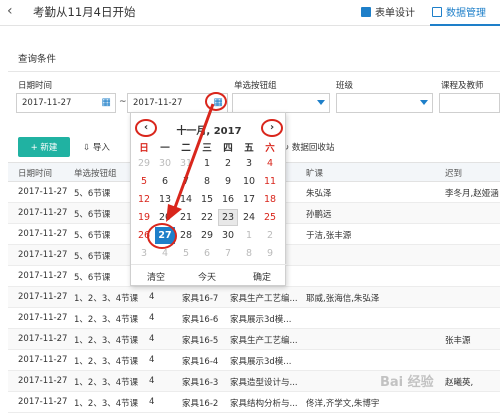  What do you see at coordinates (95, 173) in the screenshot?
I see `column-header: 单选按钮组` at bounding box center [95, 173].